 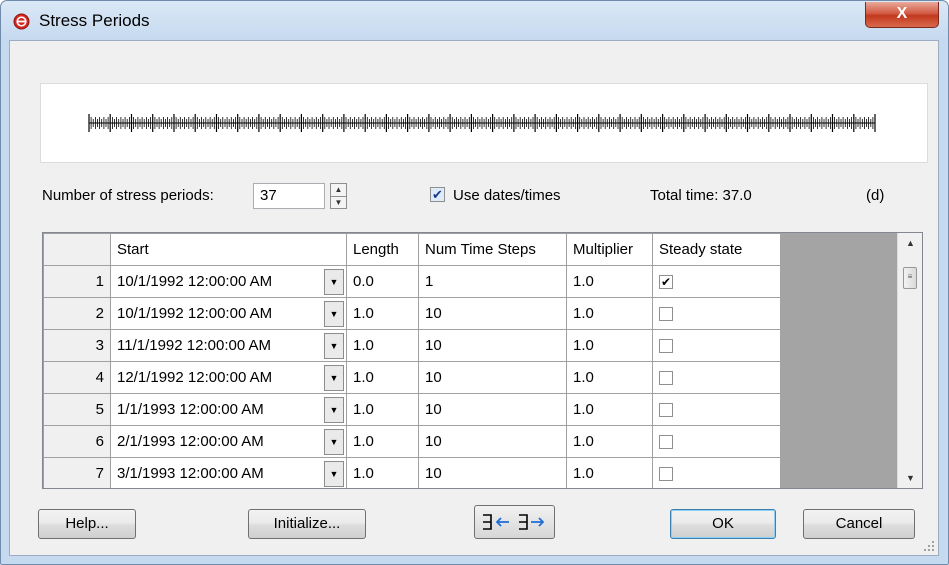 I want to click on start-cell: 3/1/1993 12:00:00 AM ▼, so click(x=228, y=472).